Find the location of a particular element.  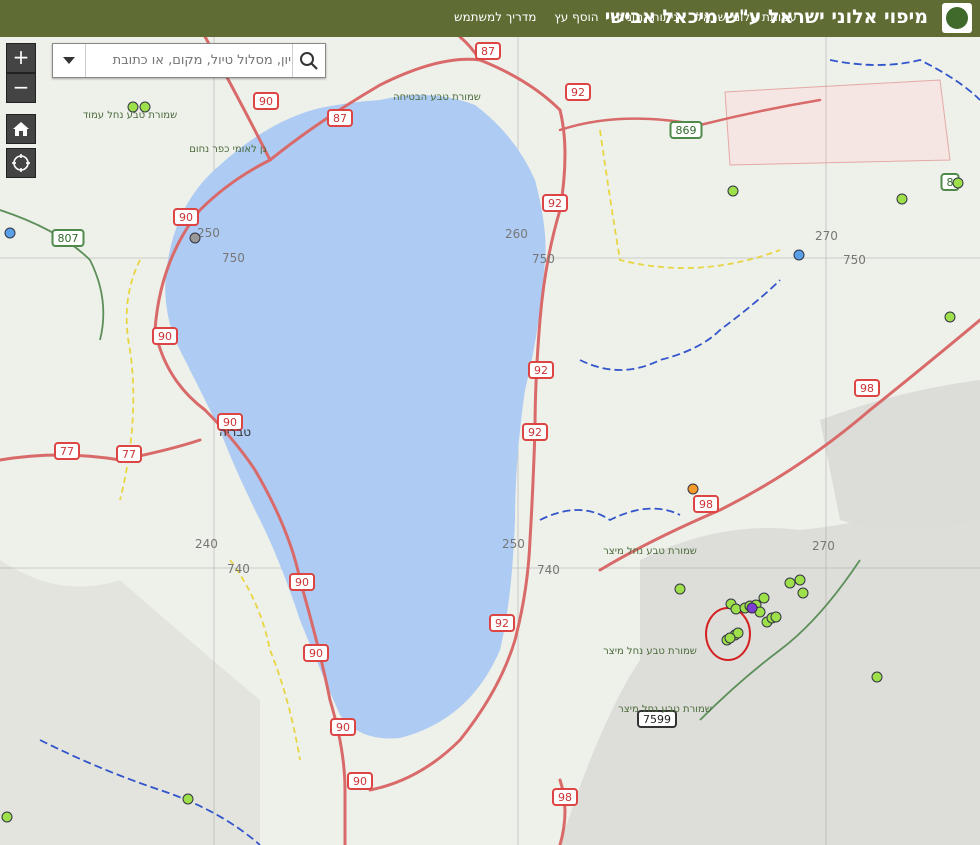

home-button is located at coordinates (21, 129).